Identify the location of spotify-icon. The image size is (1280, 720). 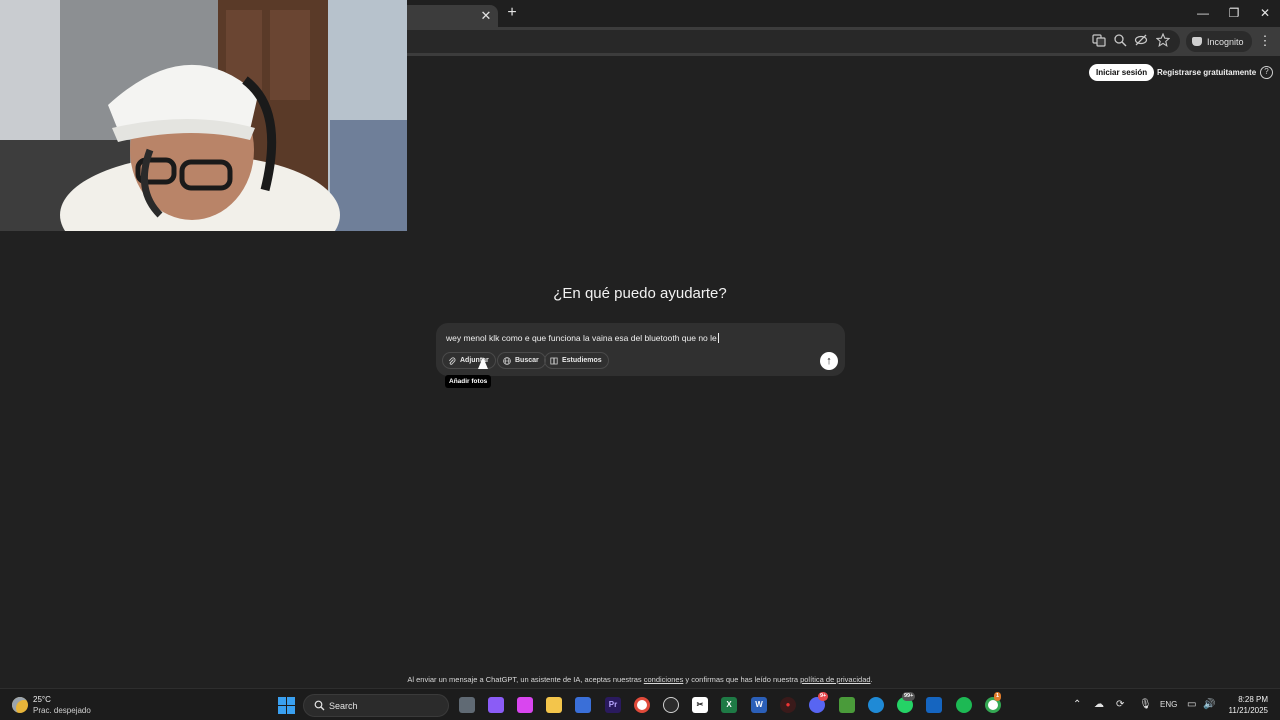
(964, 705).